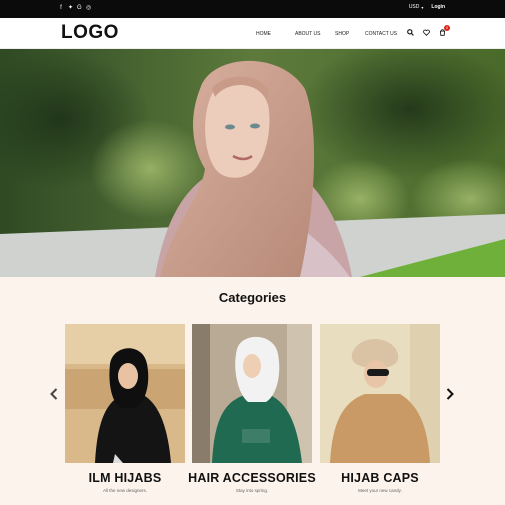 The image size is (505, 505). I want to click on currency-label: USD, so click(414, 7).